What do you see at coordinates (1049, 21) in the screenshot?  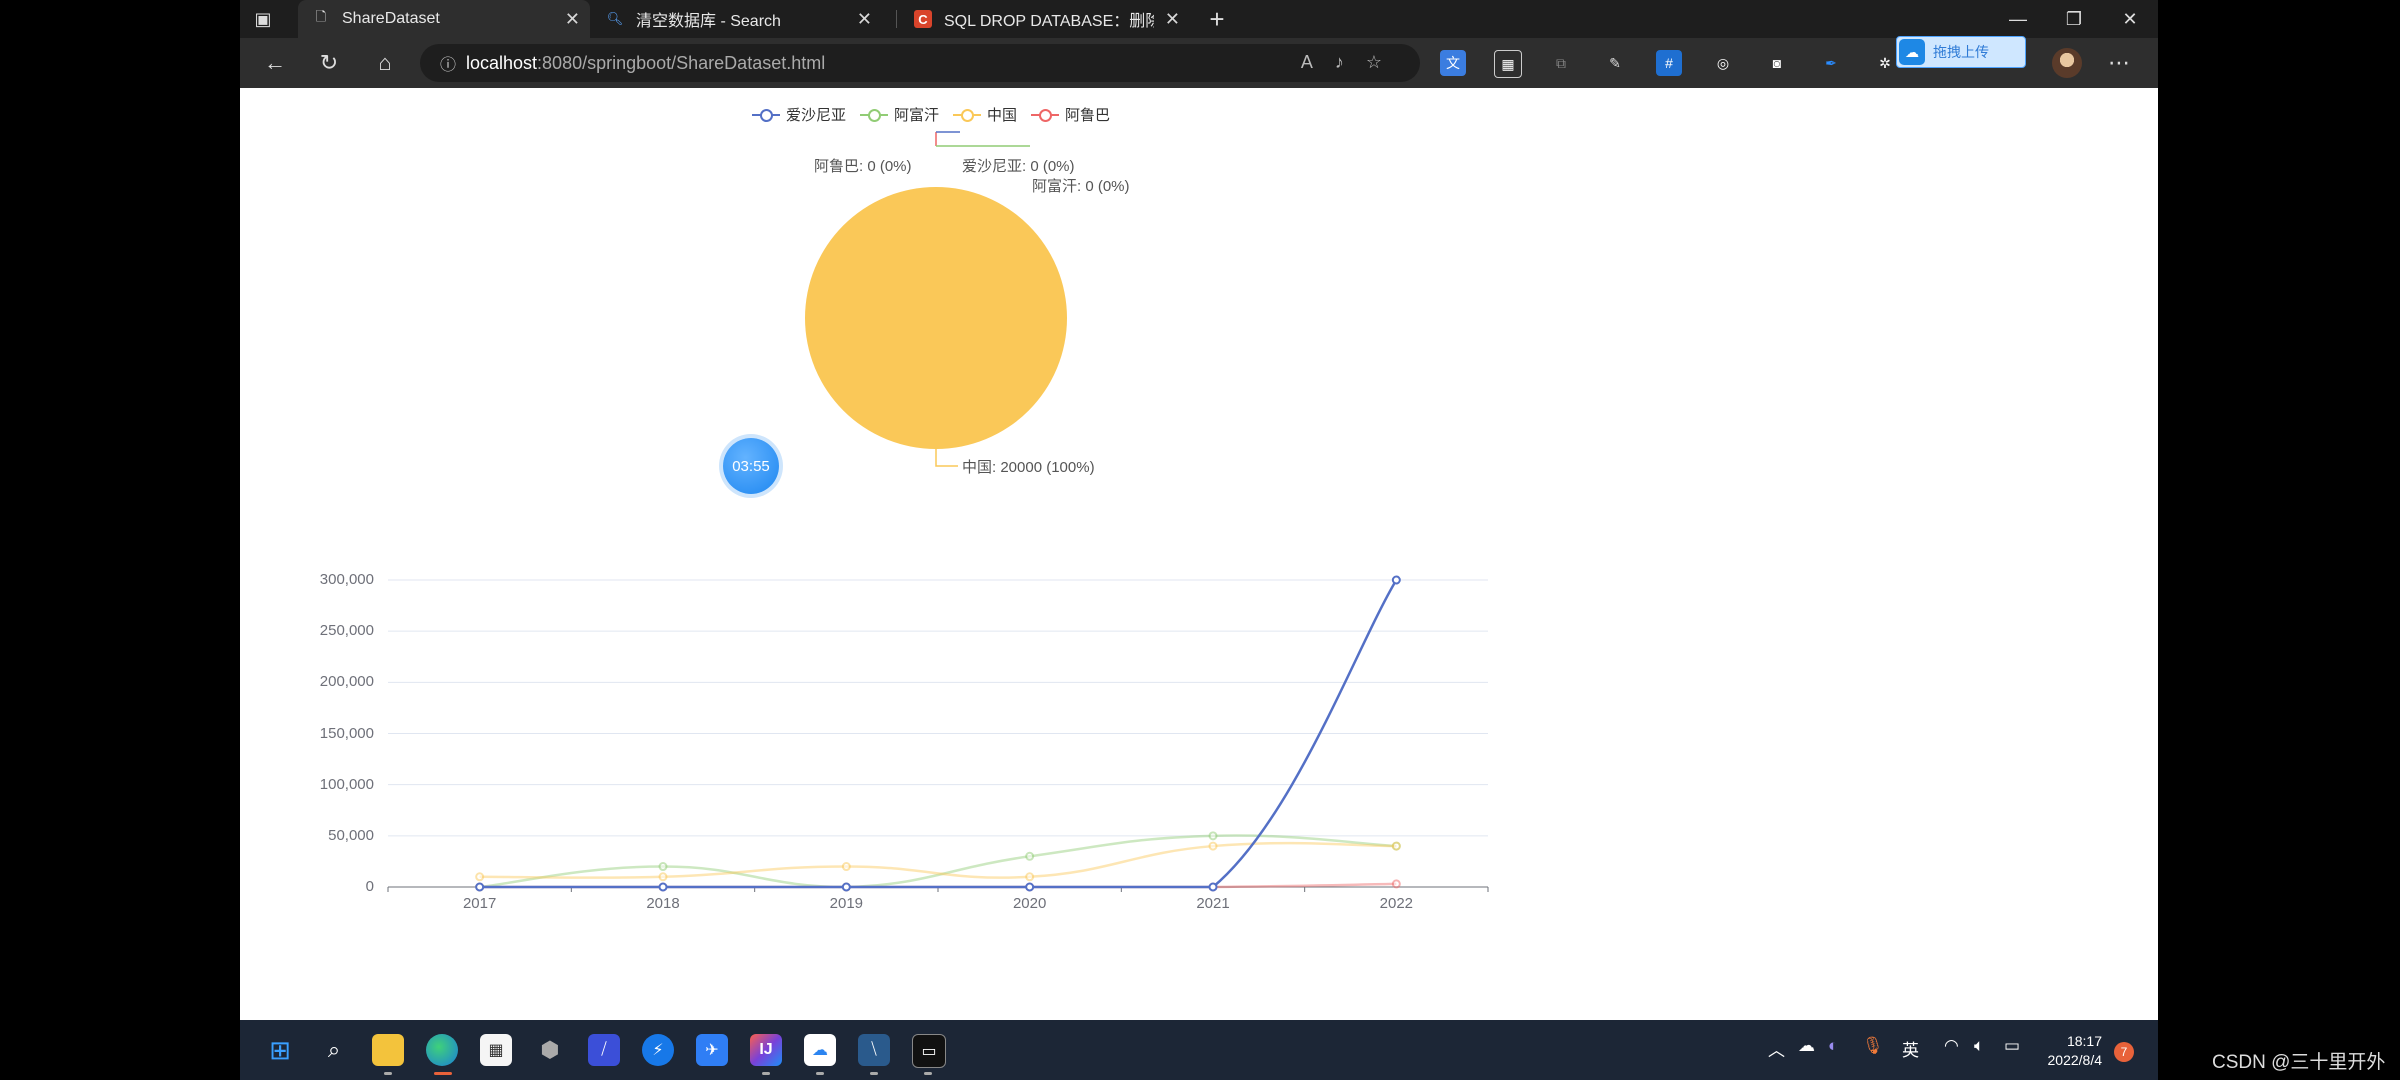 I see `tab-title: SQL DROP DATABASE：删除数据` at bounding box center [1049, 21].